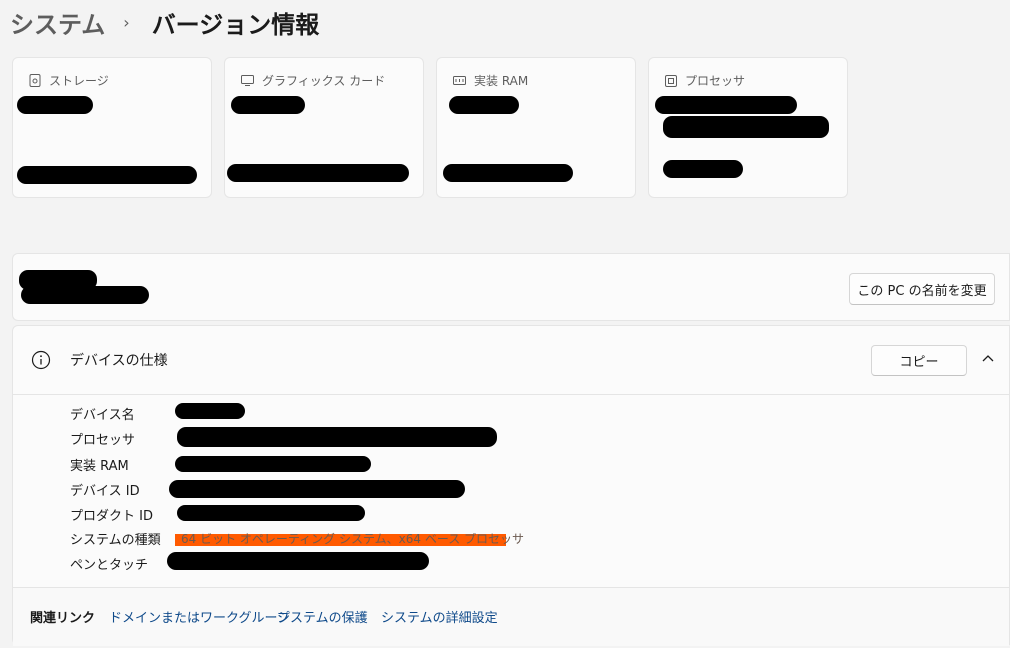 Image resolution: width=1010 pixels, height=648 pixels. What do you see at coordinates (115, 540) in the screenshot?
I see `spec-label-system-type: システムの種類` at bounding box center [115, 540].